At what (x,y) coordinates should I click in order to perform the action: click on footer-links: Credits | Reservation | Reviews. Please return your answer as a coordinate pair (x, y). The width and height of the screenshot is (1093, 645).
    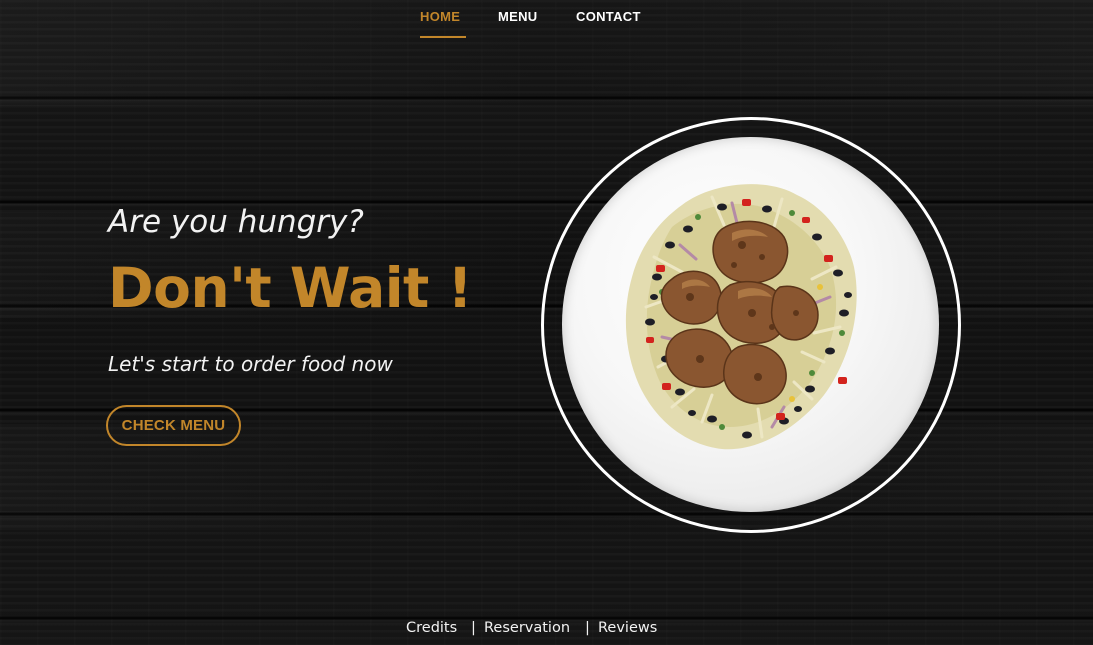
    Looking at the image, I should click on (546, 631).